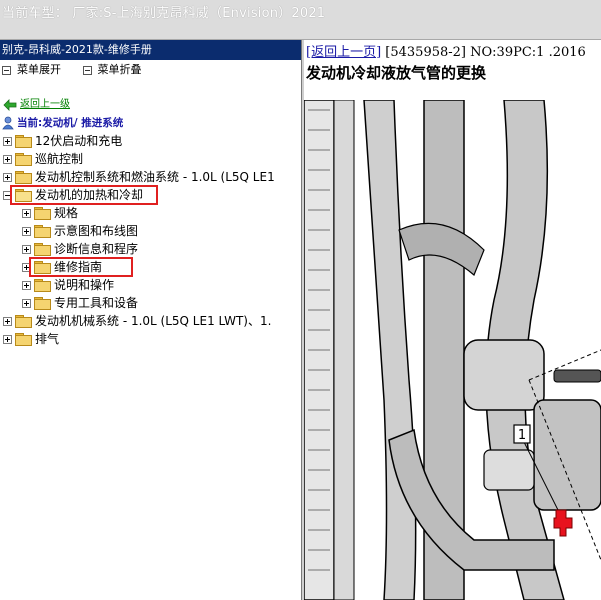 This screenshot has height=600, width=601. Describe the element at coordinates (150, 123) in the screenshot. I see `current-path-row: 当前:发动机/ 推进系统` at that location.